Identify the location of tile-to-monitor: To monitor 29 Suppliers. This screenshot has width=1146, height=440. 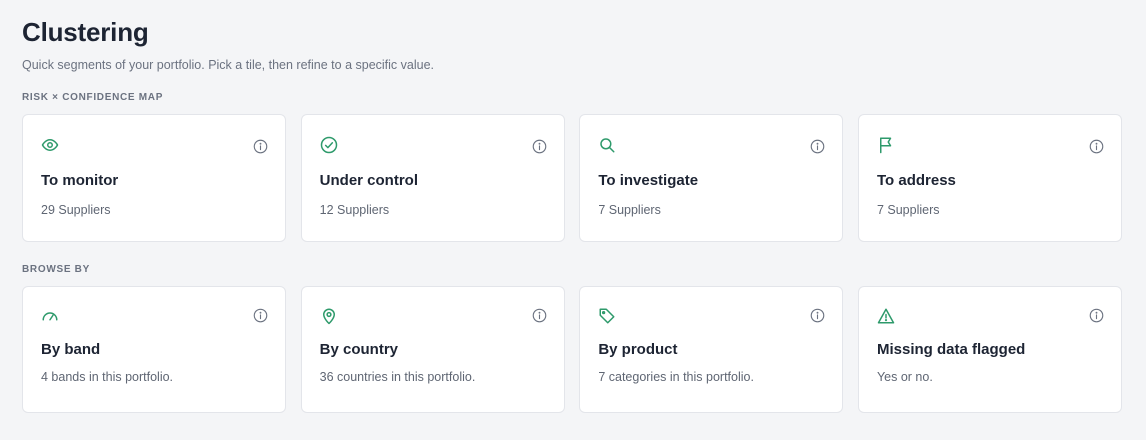
(154, 178).